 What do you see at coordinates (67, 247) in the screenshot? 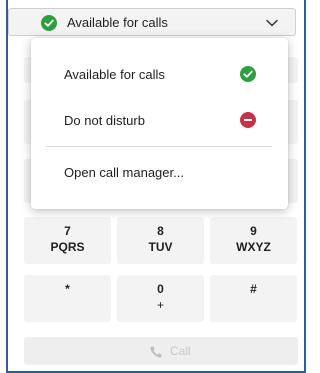
I see `key-letters: PQRS` at bounding box center [67, 247].